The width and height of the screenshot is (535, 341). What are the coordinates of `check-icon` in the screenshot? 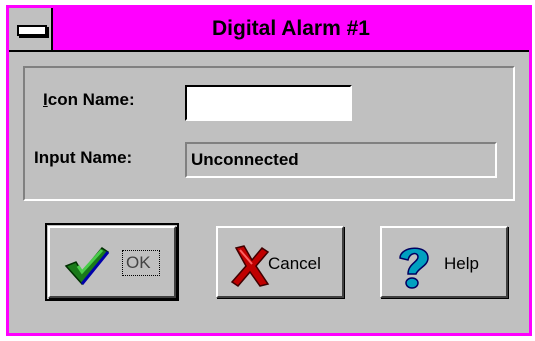 It's located at (87, 266).